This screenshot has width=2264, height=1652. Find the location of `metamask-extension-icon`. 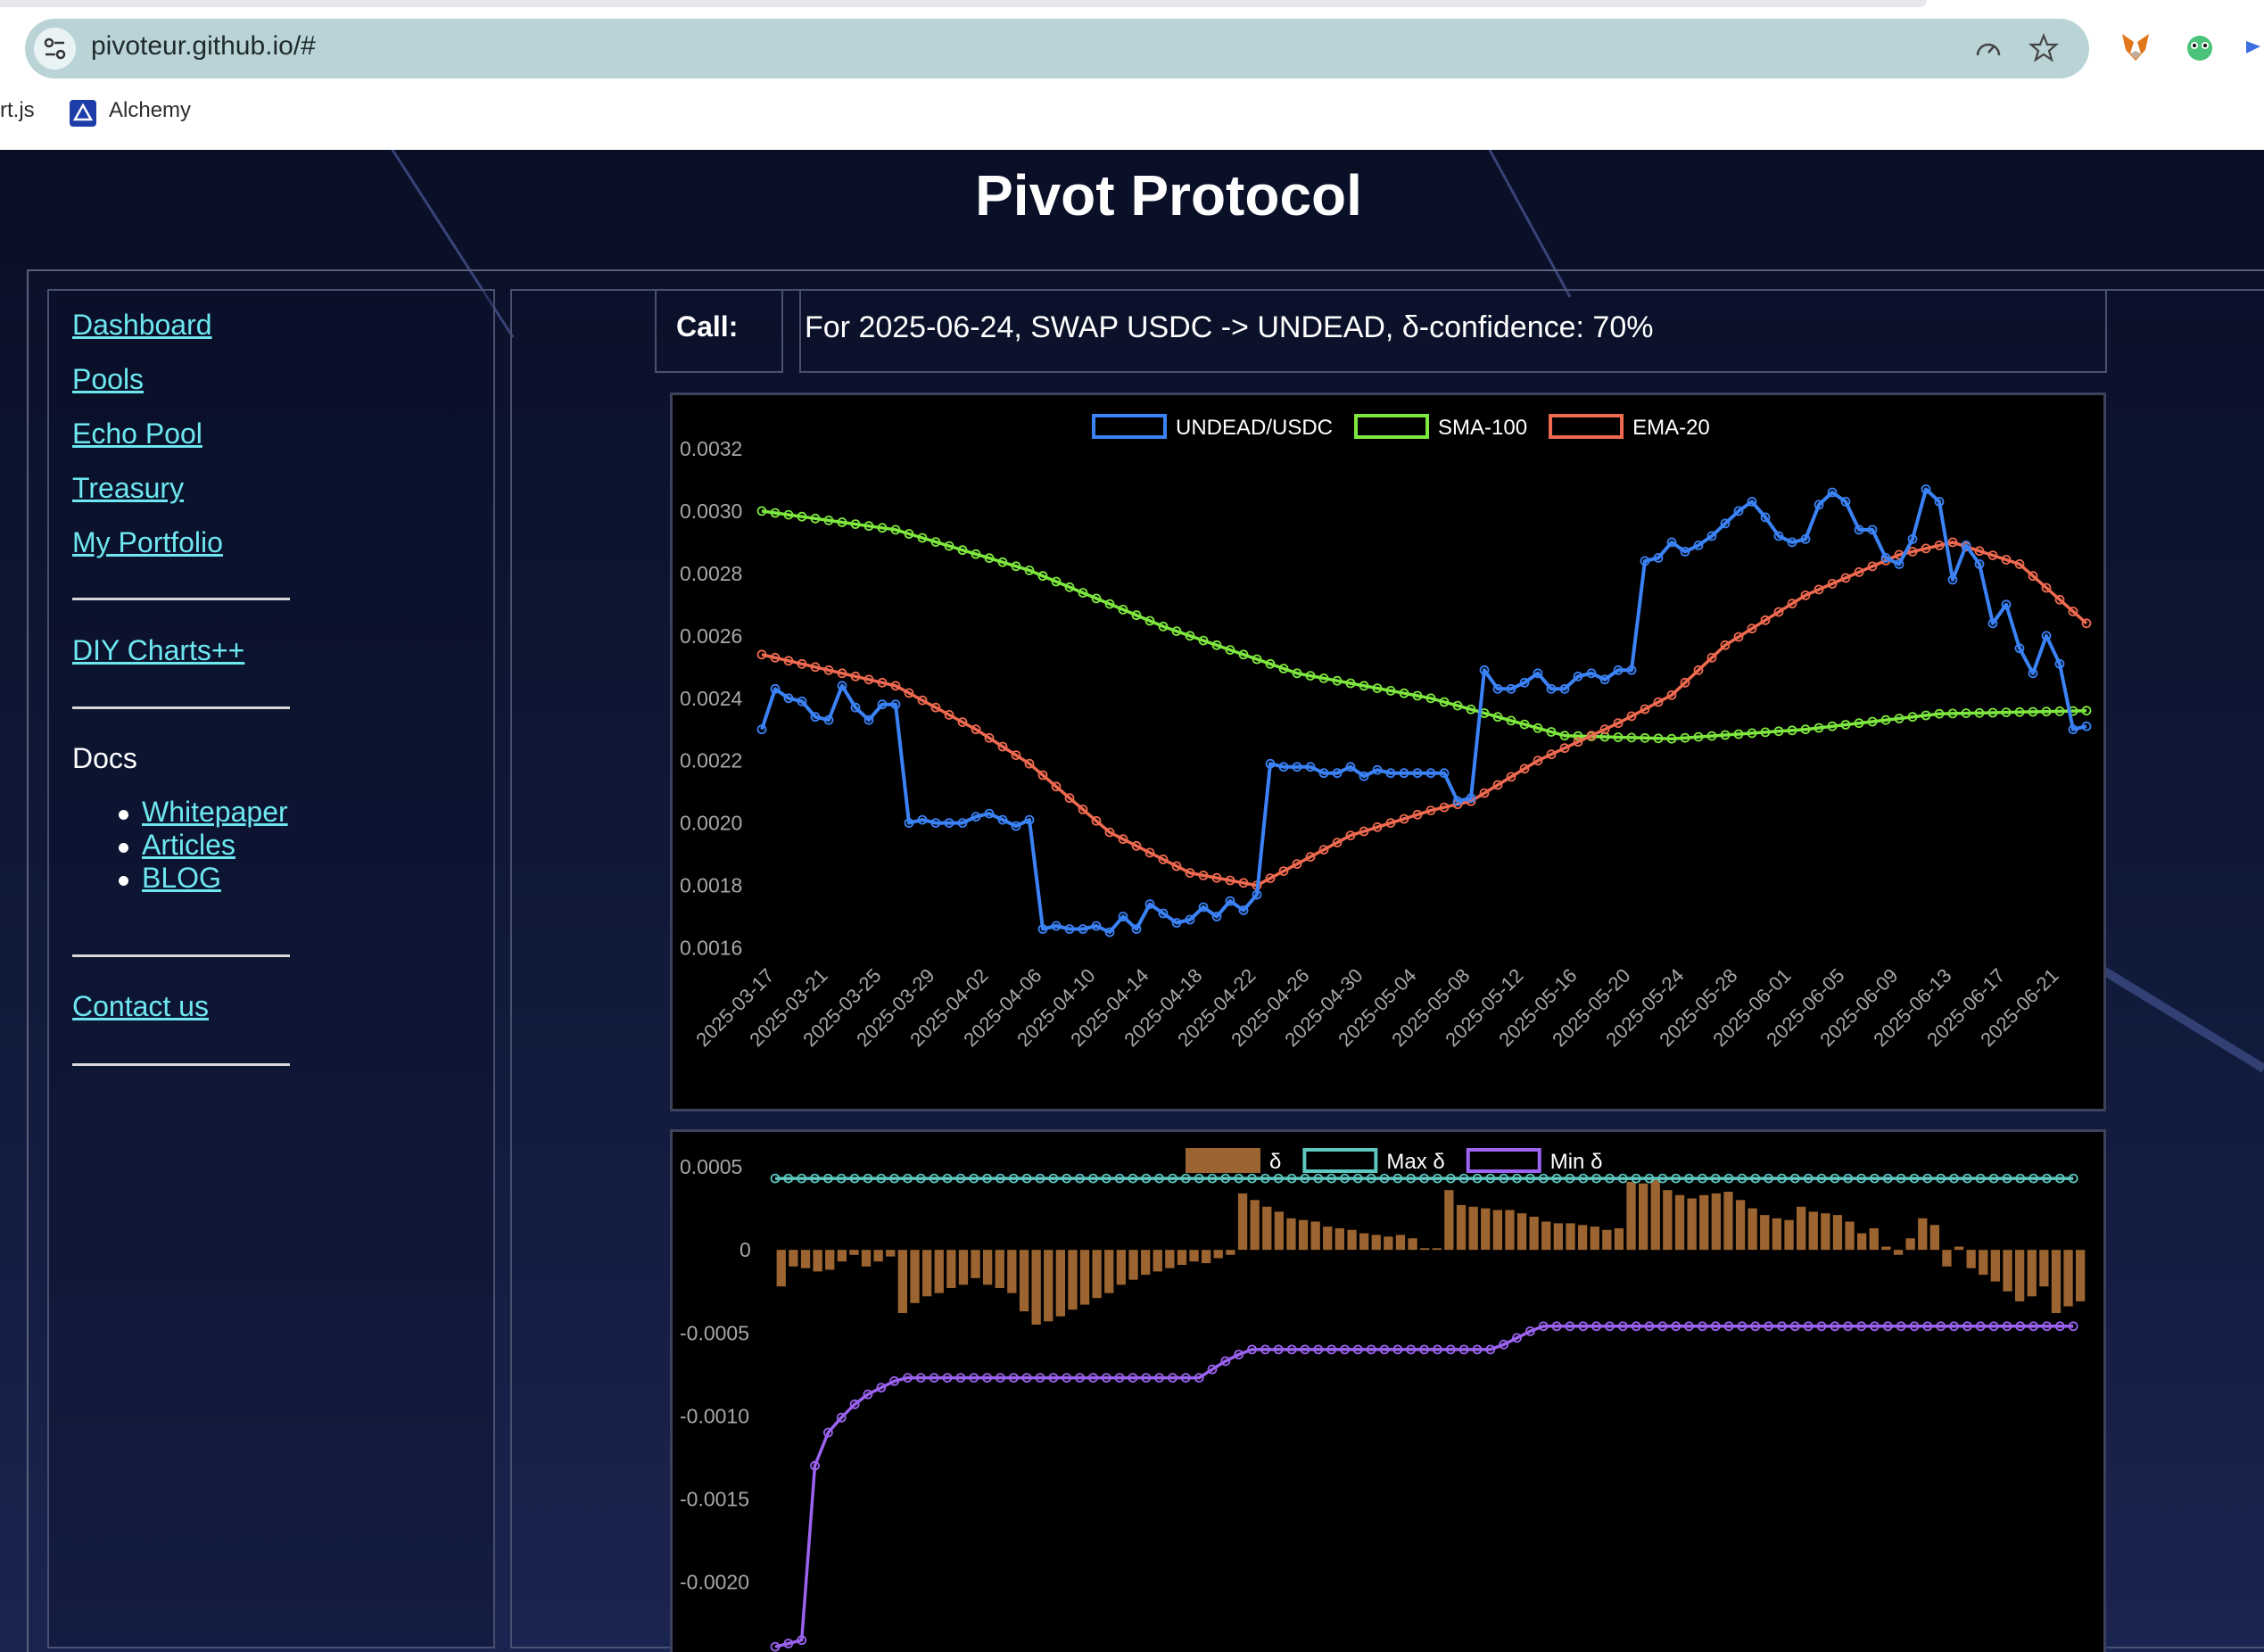

metamask-extension-icon is located at coordinates (2135, 46).